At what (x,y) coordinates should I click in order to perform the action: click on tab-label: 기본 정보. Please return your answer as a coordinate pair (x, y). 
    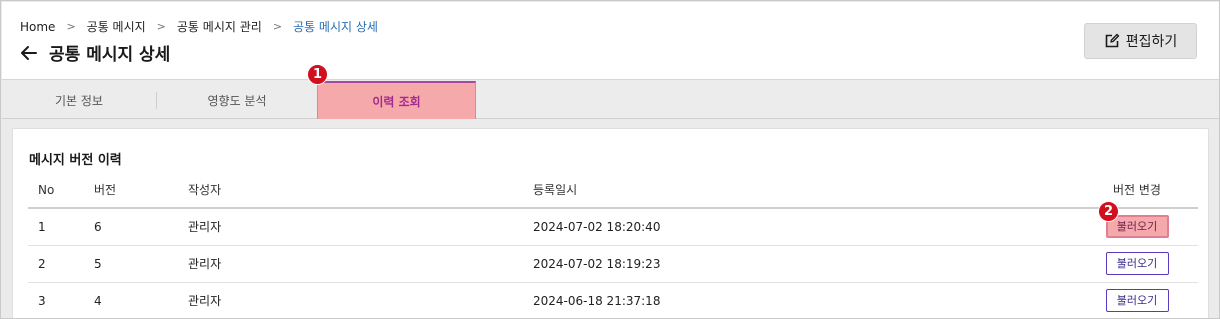
    Looking at the image, I should click on (79, 100).